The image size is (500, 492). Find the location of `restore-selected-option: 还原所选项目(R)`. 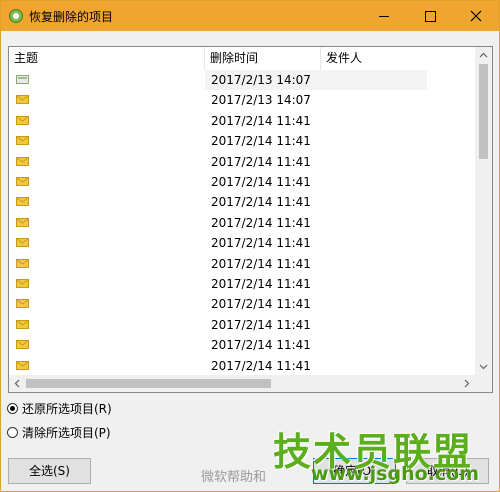

restore-selected-option: 还原所选项目(R) is located at coordinates (59, 408).